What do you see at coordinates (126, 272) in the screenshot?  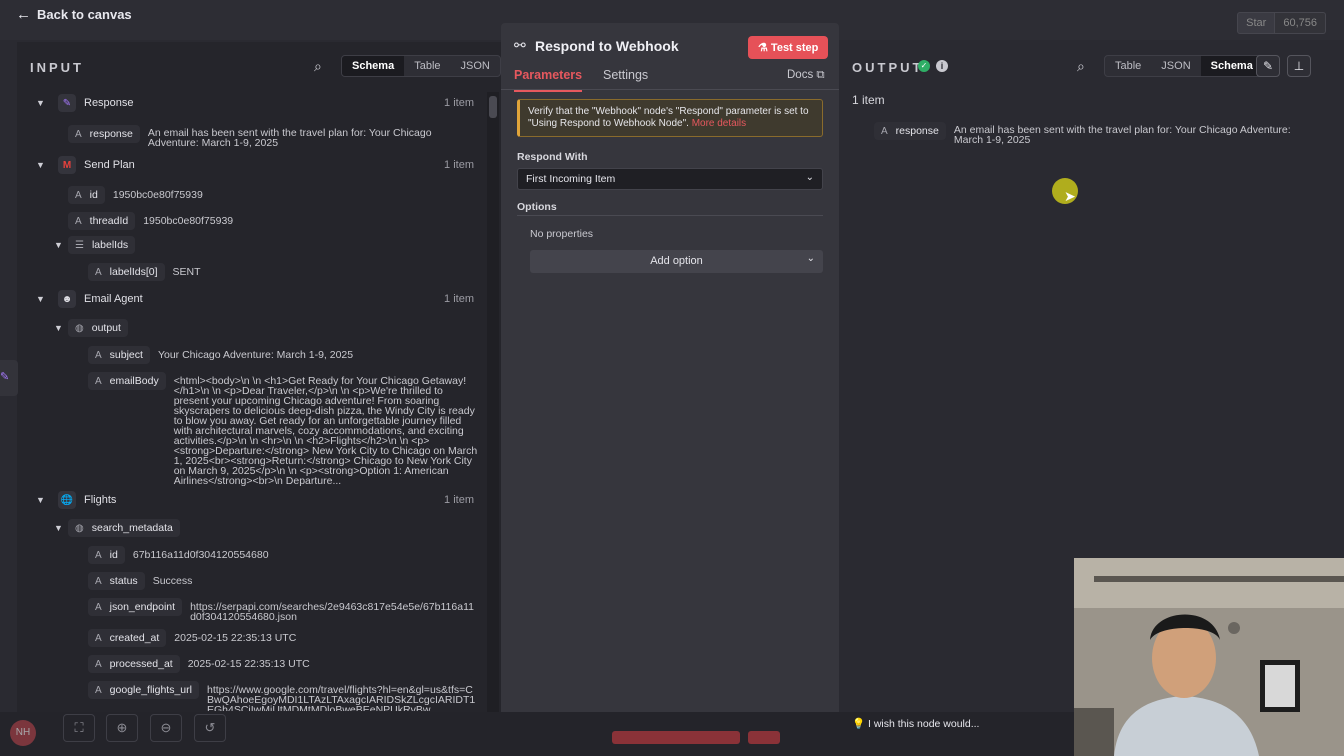 I see `field-pill: AlabelIds[0]` at bounding box center [126, 272].